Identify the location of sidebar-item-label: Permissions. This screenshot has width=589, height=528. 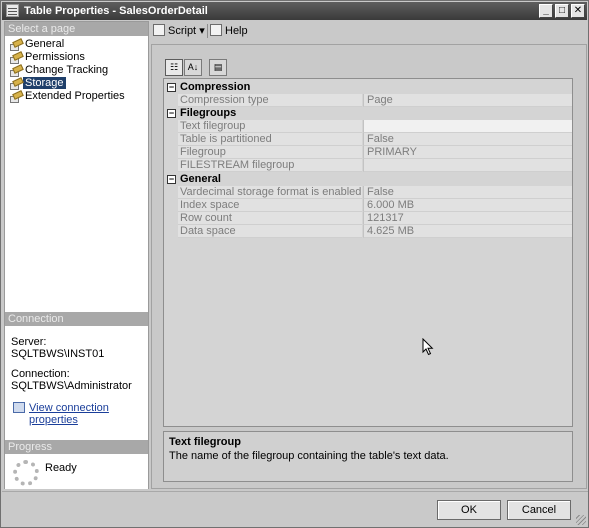
(55, 57).